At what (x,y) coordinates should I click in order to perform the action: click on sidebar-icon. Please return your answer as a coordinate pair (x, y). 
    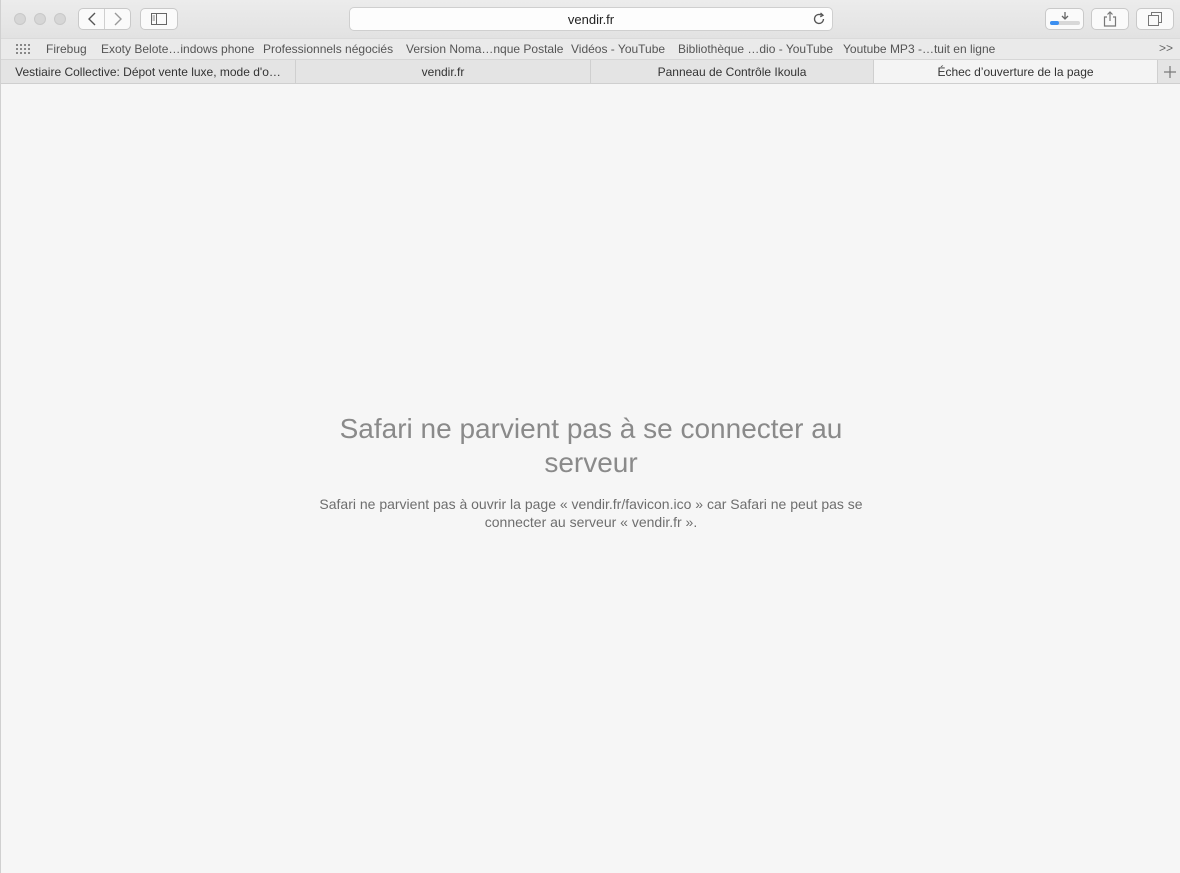
    Looking at the image, I should click on (159, 19).